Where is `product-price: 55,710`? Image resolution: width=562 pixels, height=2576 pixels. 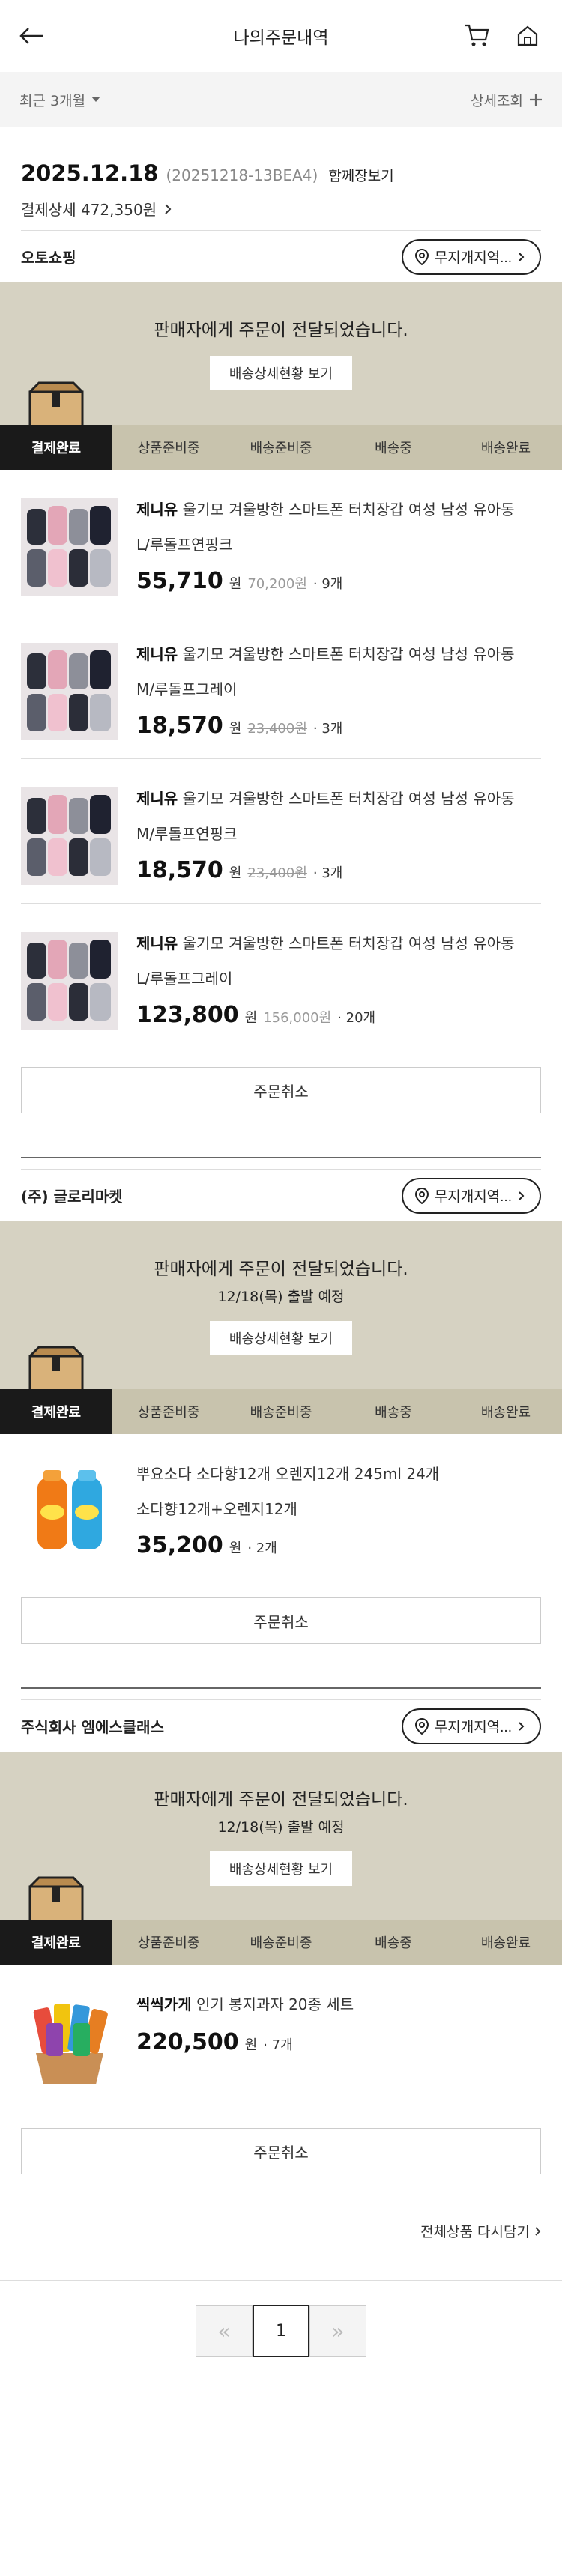
product-price: 55,710 is located at coordinates (179, 581).